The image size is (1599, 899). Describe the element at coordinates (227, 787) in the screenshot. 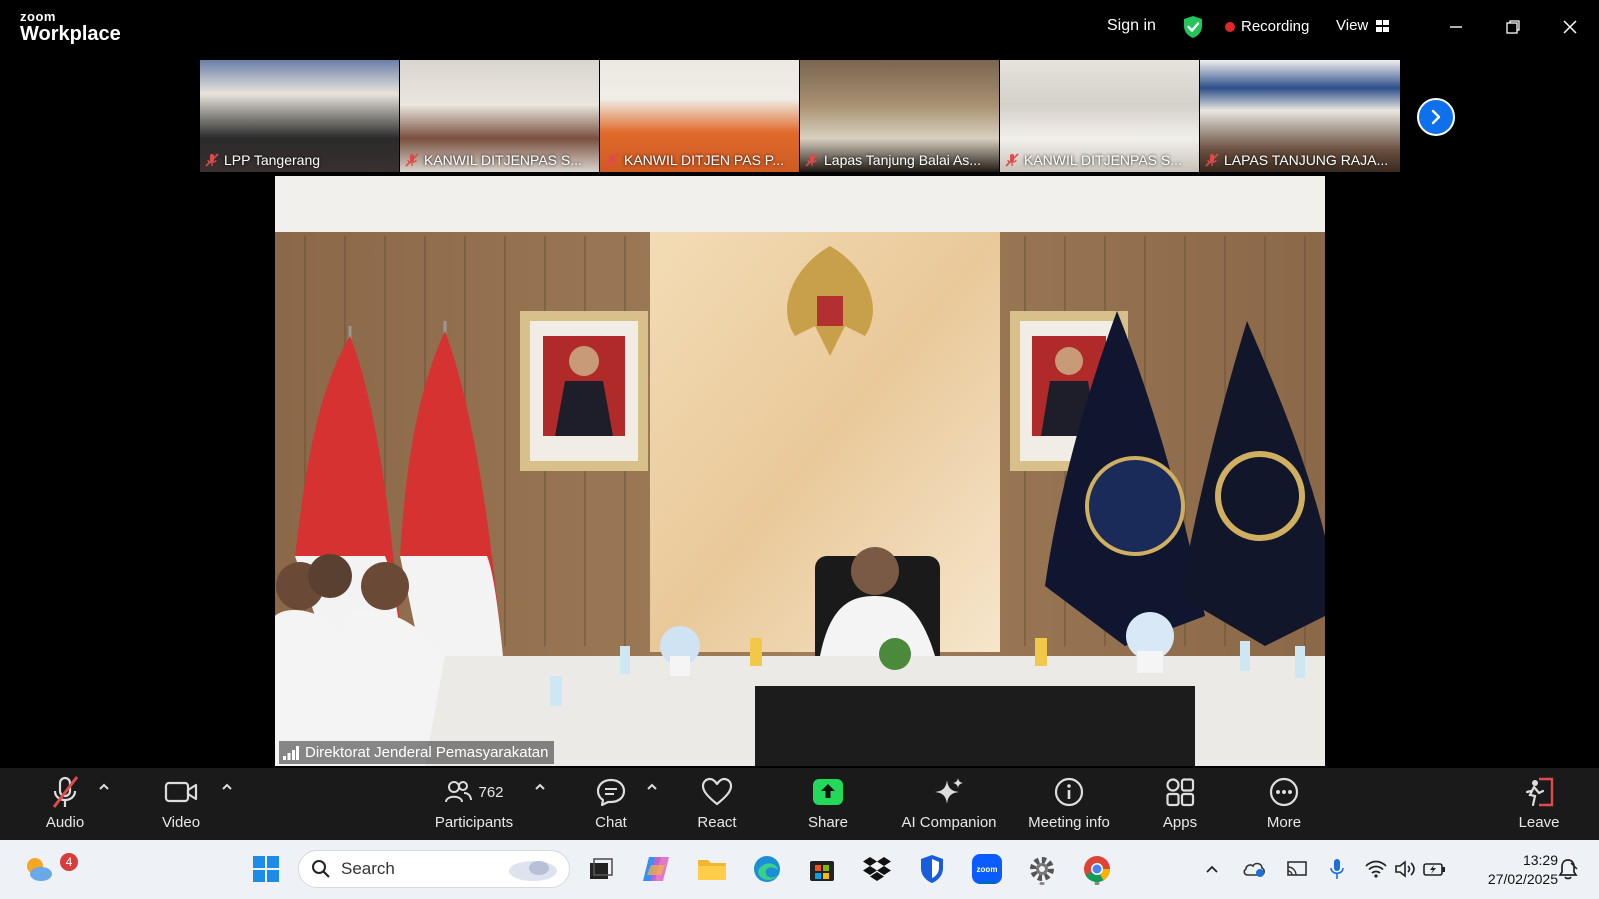

I see `video-options-caret-icon` at that location.